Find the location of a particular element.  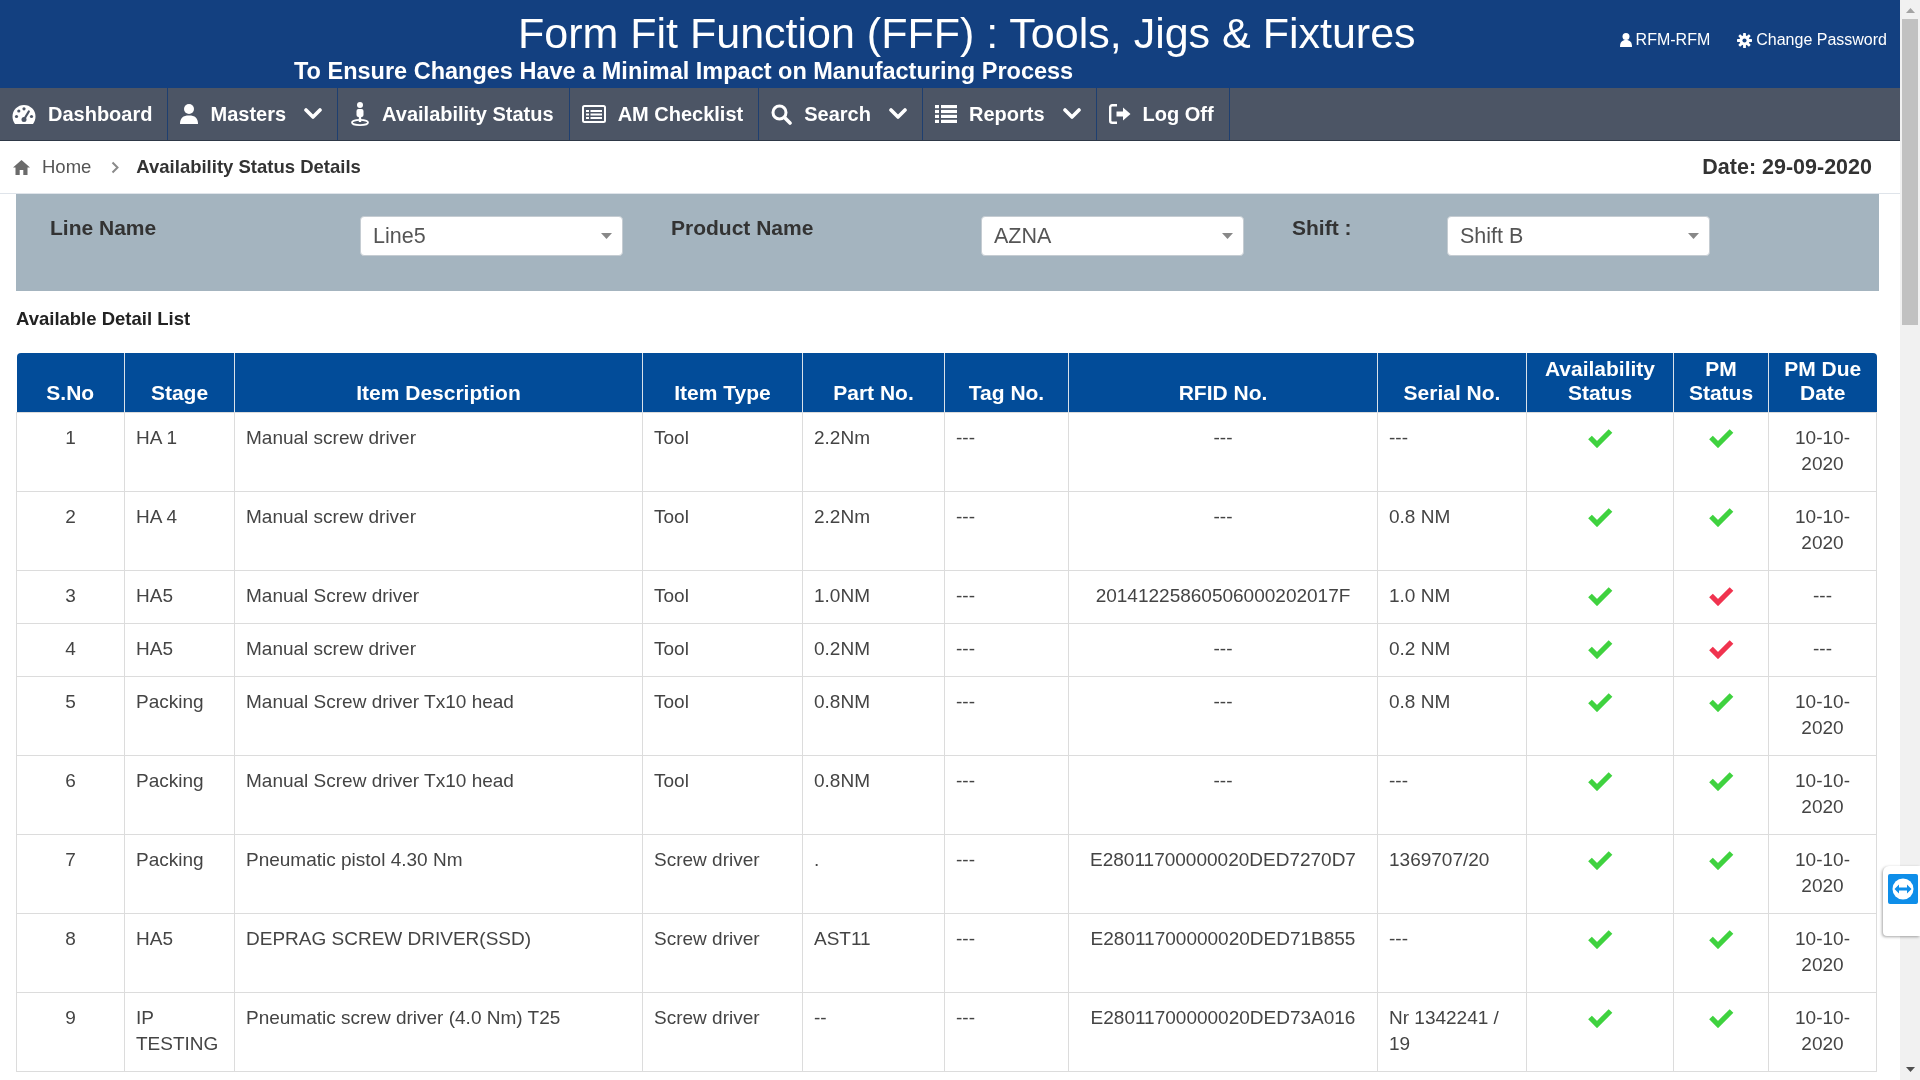

section-title: Available Detail List is located at coordinates (103, 319).